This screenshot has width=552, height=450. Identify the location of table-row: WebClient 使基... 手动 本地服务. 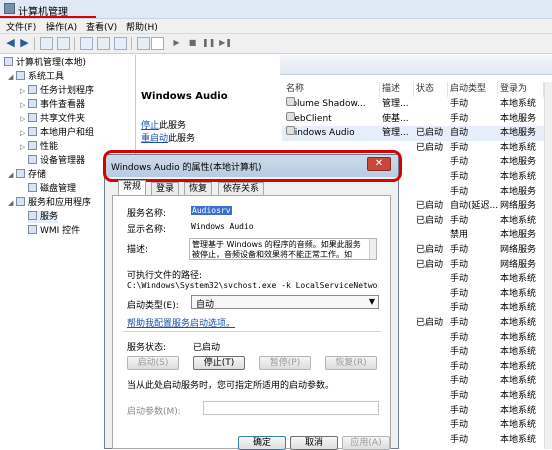
(413, 119).